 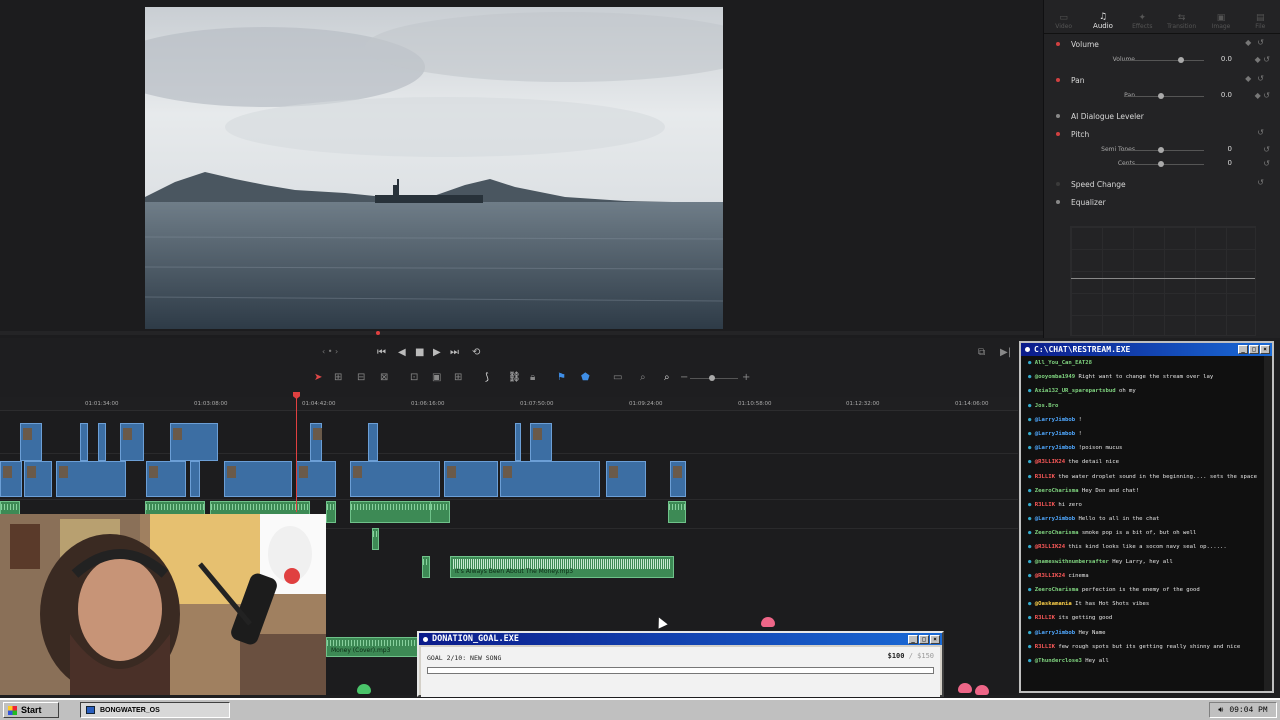 What do you see at coordinates (1162, 202) in the screenshot?
I see `equalizer-header: Equalizer` at bounding box center [1162, 202].